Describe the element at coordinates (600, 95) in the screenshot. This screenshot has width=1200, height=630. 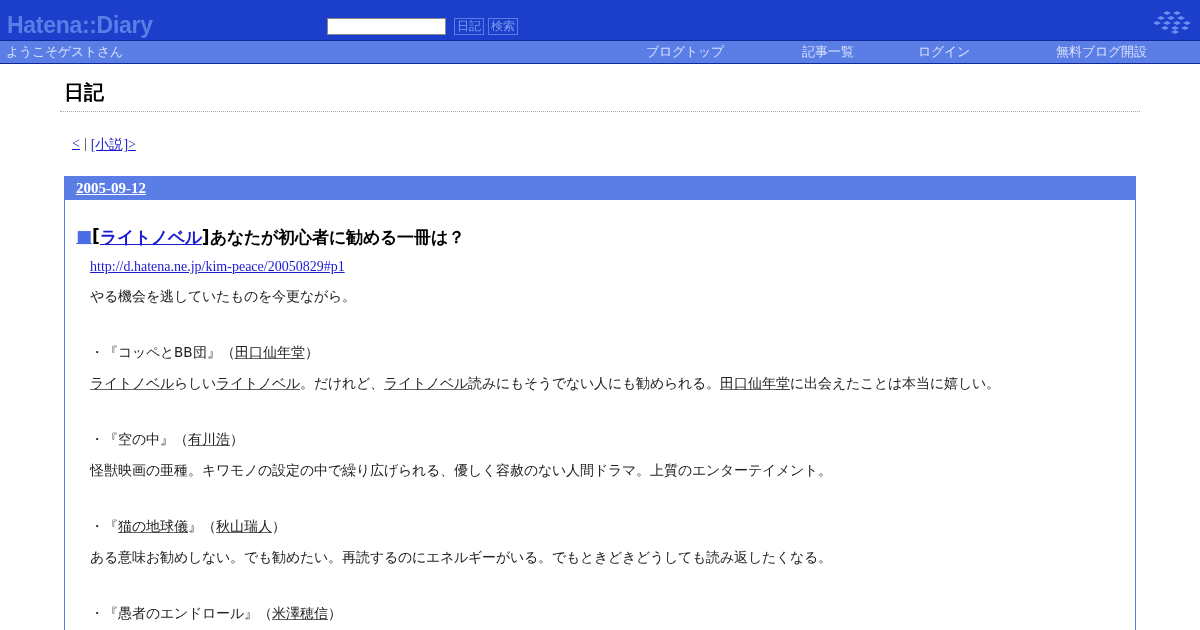
I see `diary-title: 日記` at that location.